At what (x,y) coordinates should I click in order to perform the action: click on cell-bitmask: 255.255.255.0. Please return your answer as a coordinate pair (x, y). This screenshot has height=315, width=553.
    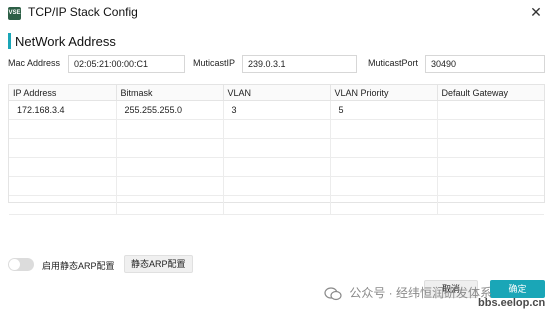
    Looking at the image, I should click on (170, 110).